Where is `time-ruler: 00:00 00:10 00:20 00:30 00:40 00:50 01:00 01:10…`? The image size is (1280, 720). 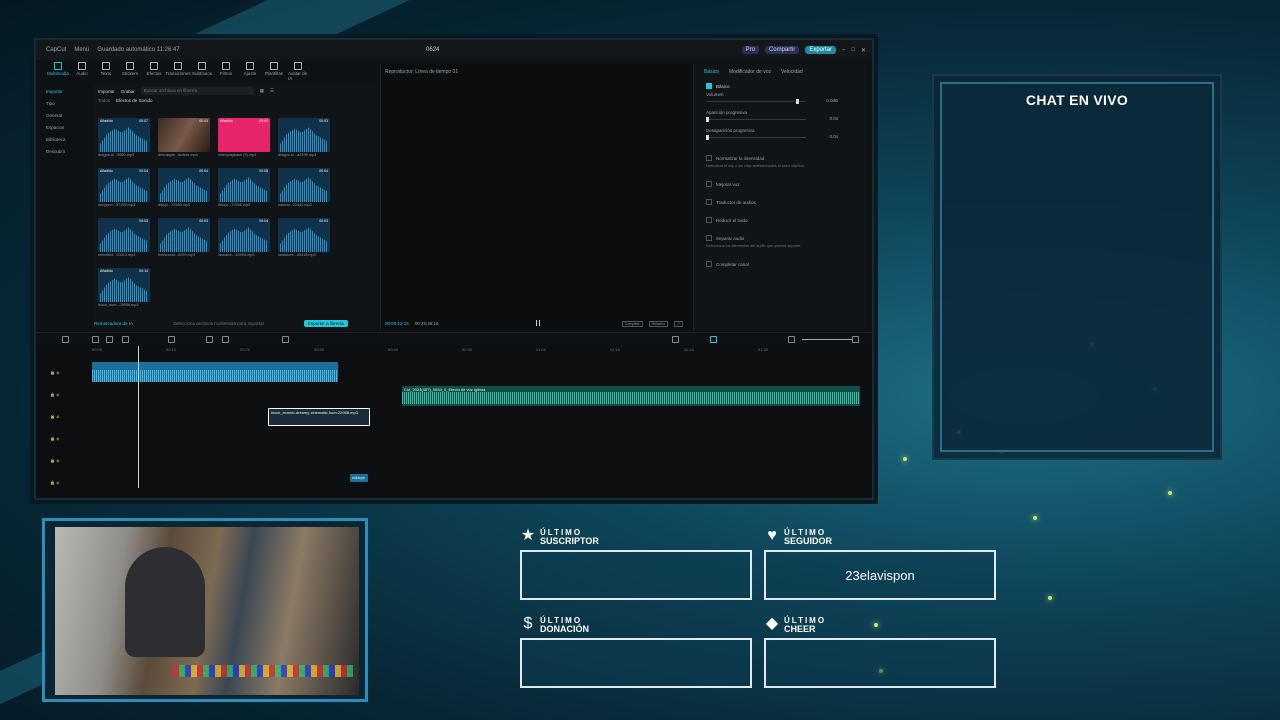
time-ruler: 00:00 00:10 00:20 00:30 00:40 00:50 01:00 01:10… is located at coordinates (477, 350).